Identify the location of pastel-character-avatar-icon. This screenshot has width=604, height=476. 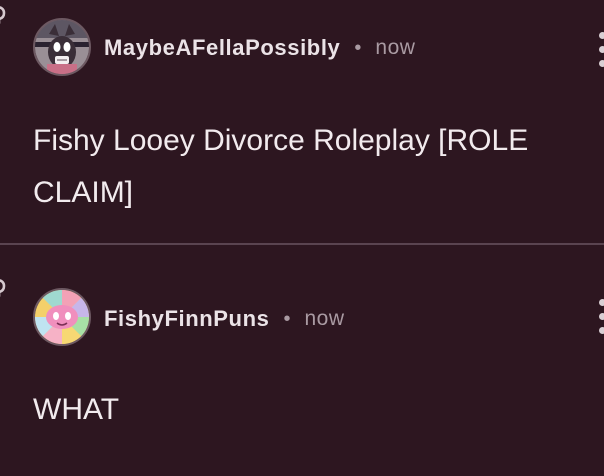
(62, 317).